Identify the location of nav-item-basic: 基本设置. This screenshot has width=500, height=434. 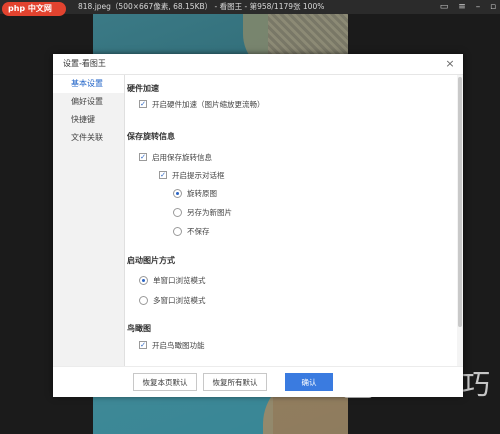
(88, 84).